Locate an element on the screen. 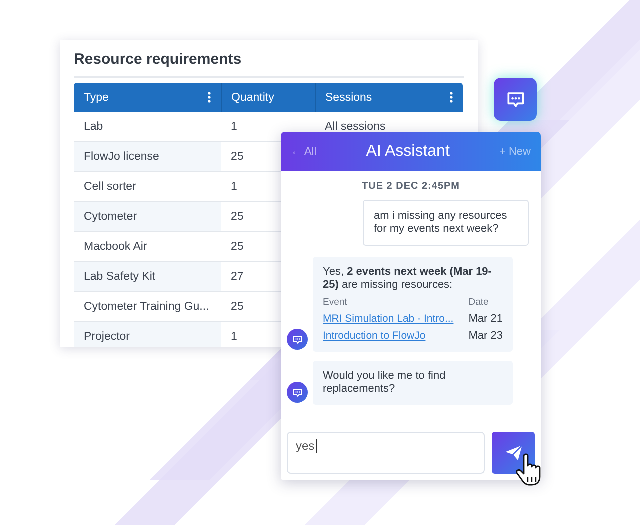  back-link: ← All is located at coordinates (304, 152).